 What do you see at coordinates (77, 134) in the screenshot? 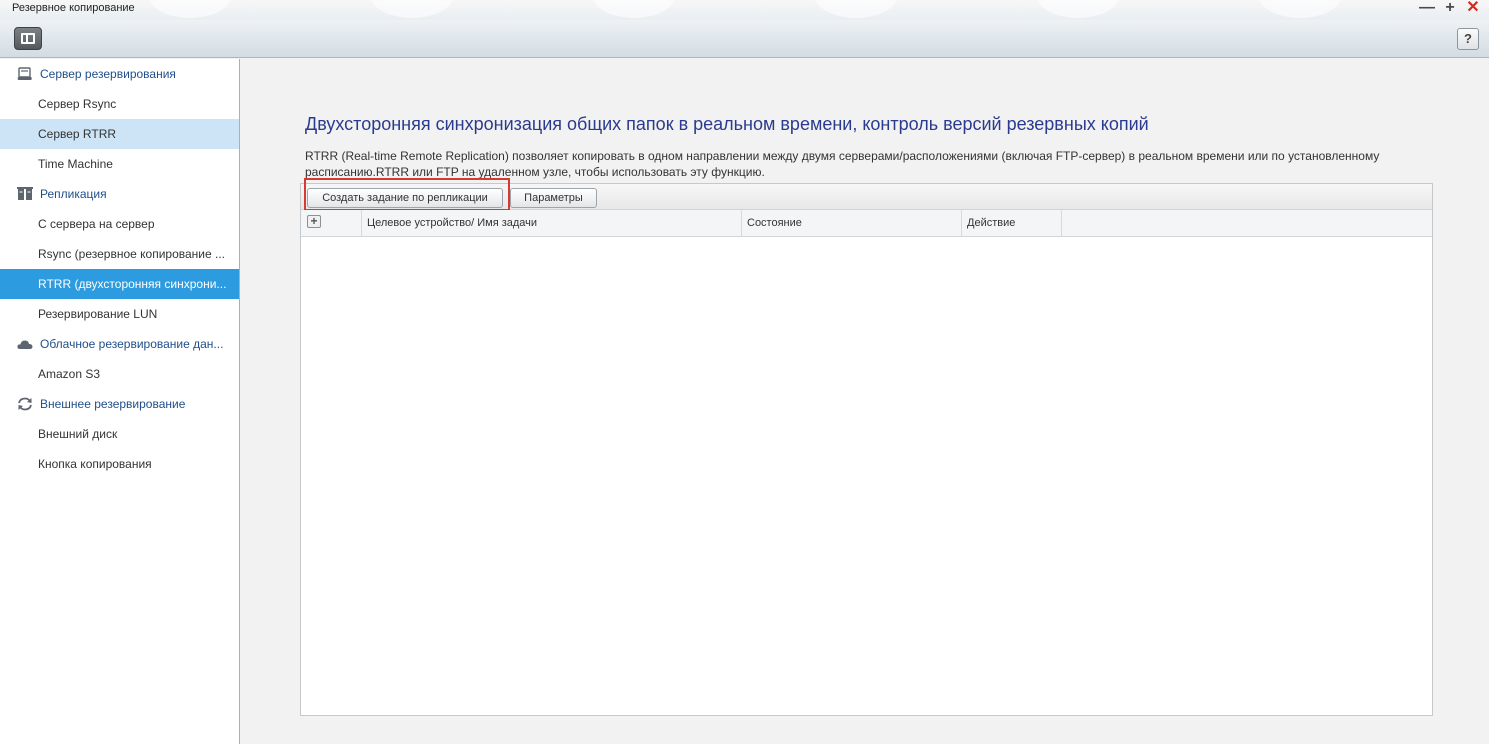
I see `sidebar-item-label: Сервер RTRR` at bounding box center [77, 134].